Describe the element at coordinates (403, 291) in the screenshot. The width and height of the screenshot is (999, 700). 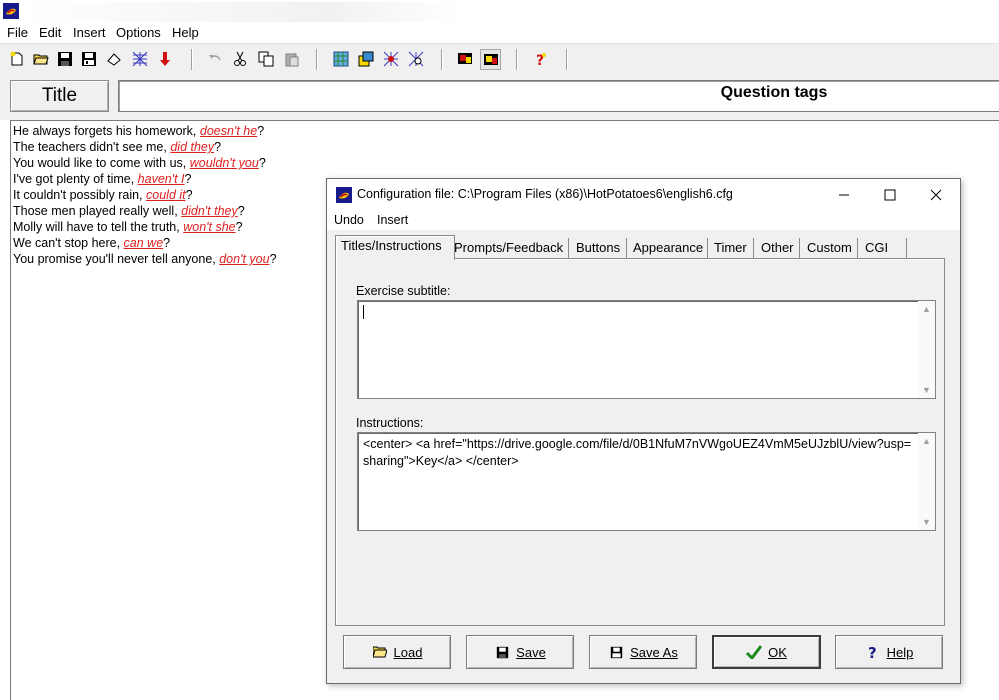
I see `subtitle-label: Exercise subtitle:` at that location.